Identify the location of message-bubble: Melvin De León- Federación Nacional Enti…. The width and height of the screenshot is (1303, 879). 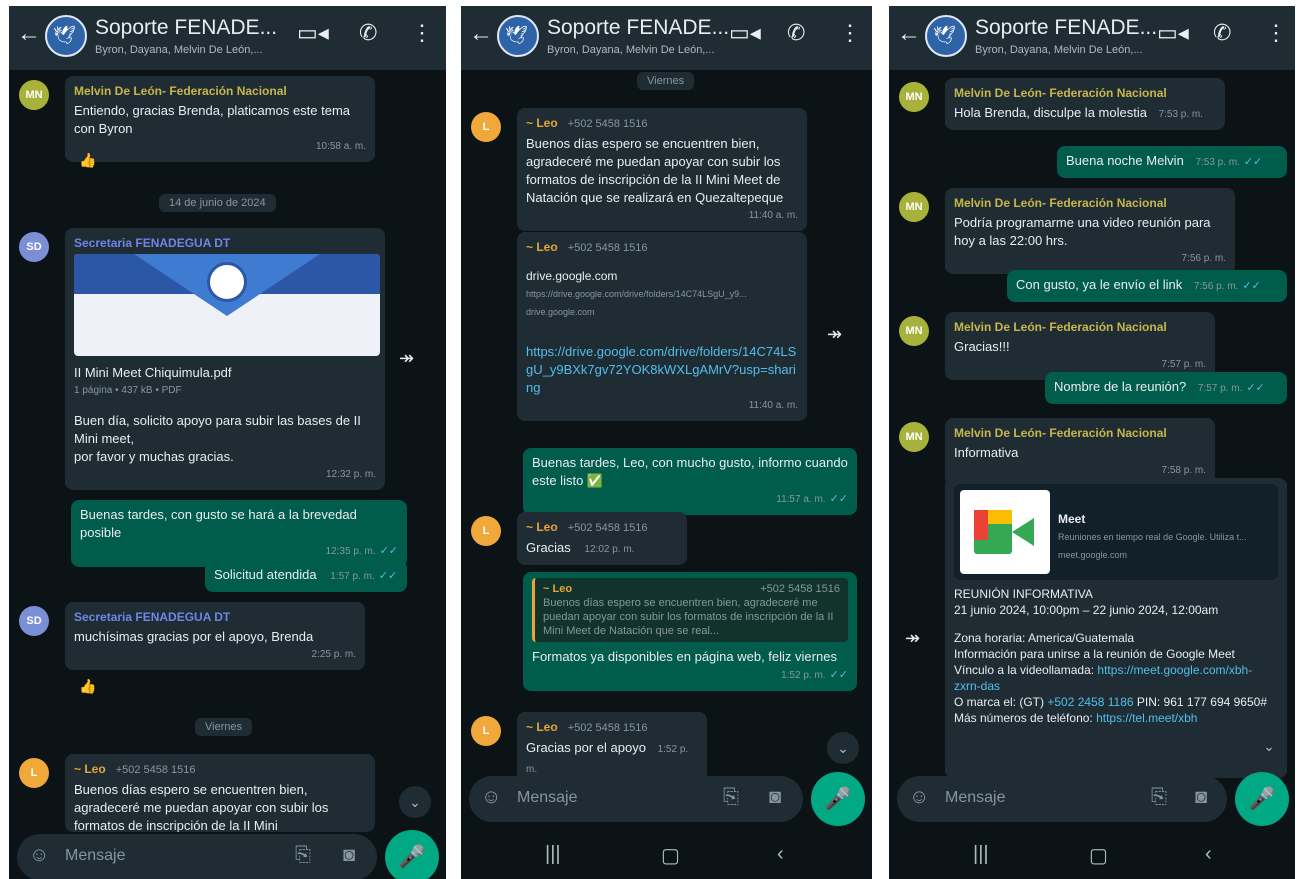
(220, 119).